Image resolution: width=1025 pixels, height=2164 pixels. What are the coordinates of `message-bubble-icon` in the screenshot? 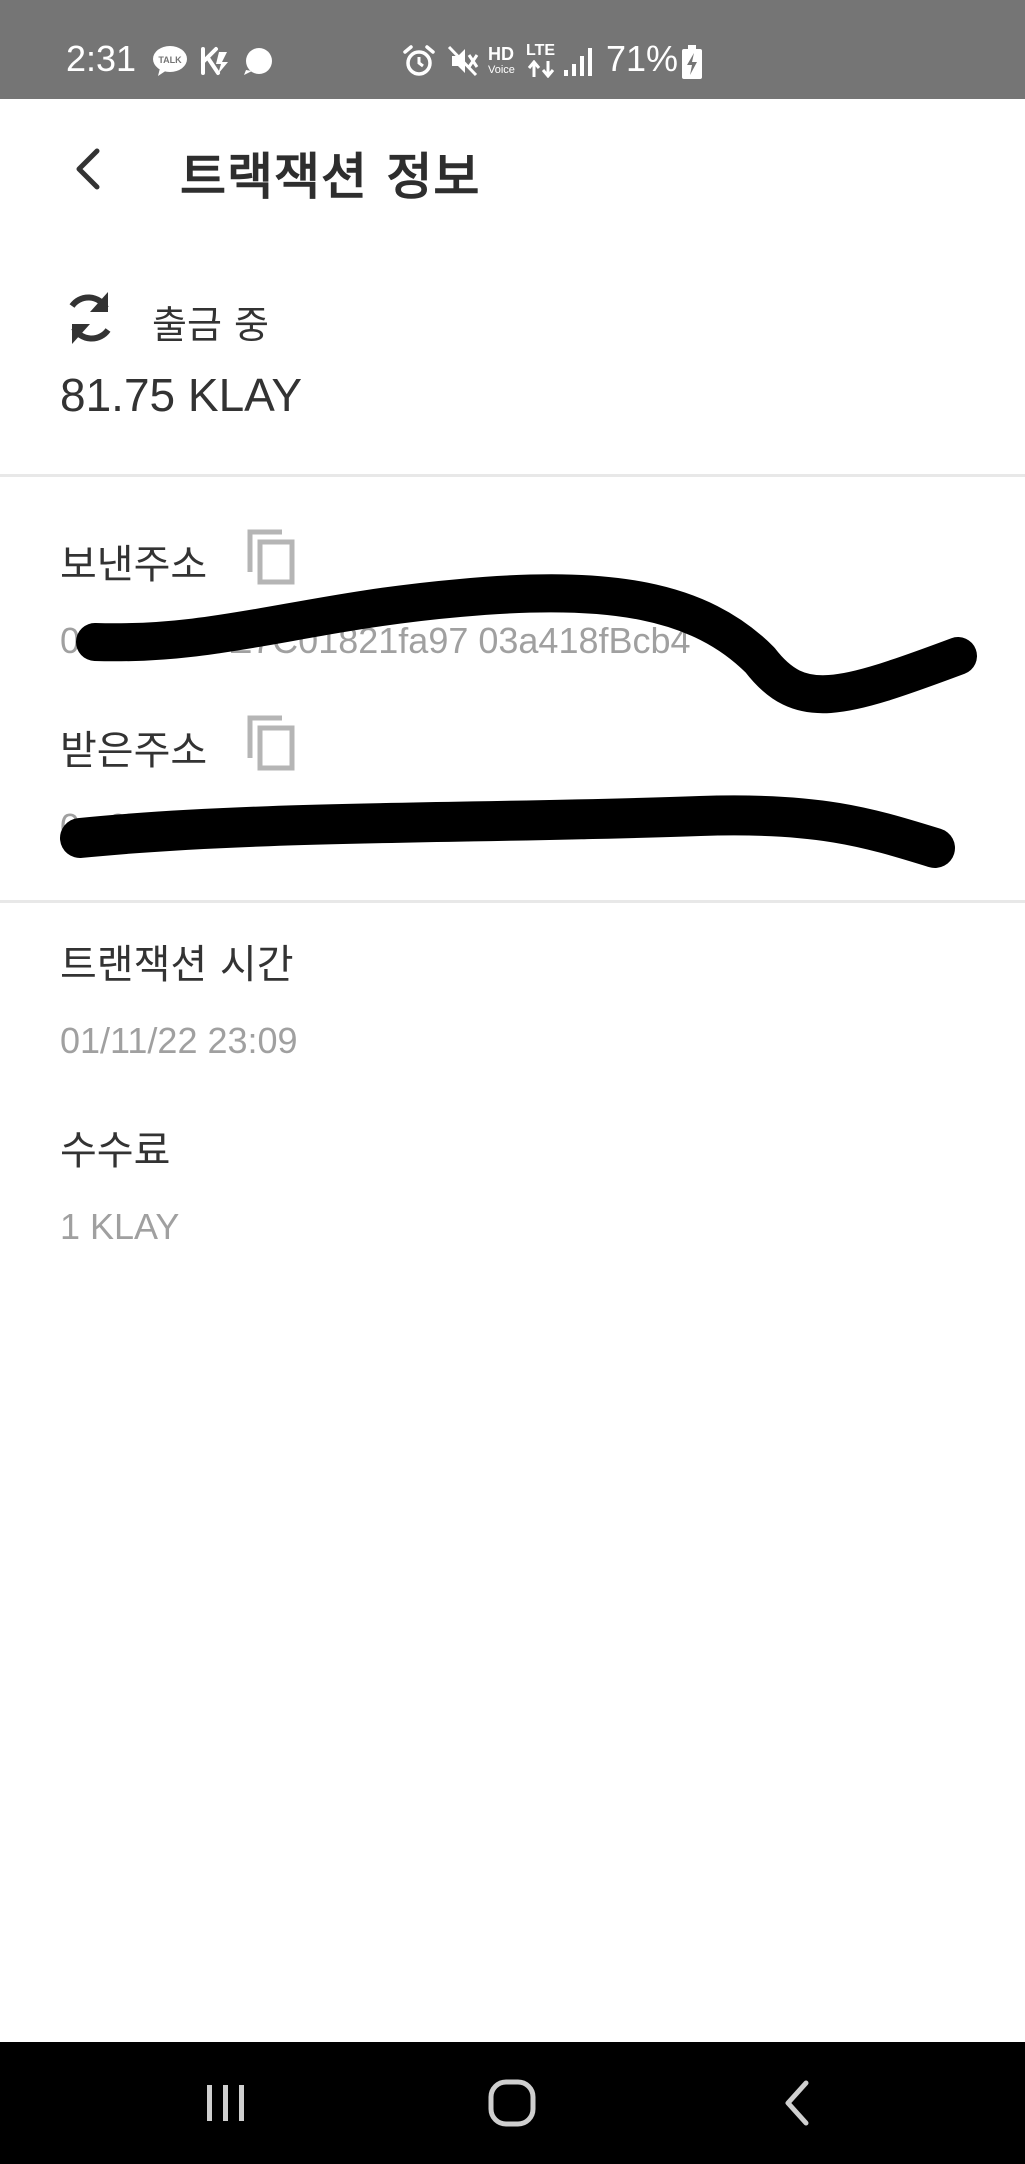 It's located at (258, 61).